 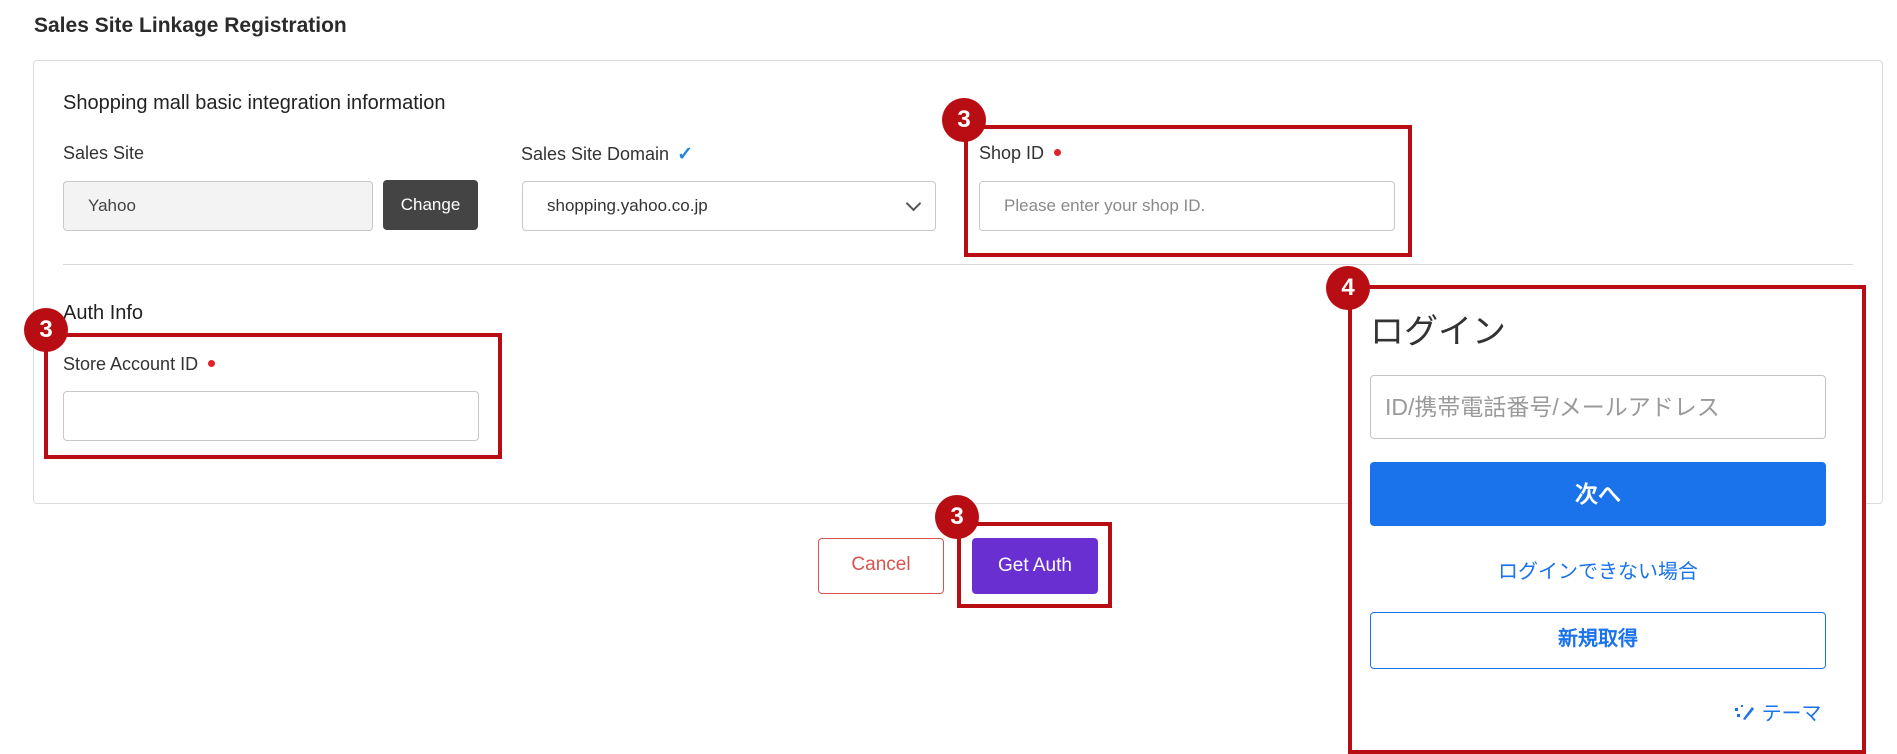 I want to click on page-title: Sales Site Linkage Registration, so click(x=190, y=25).